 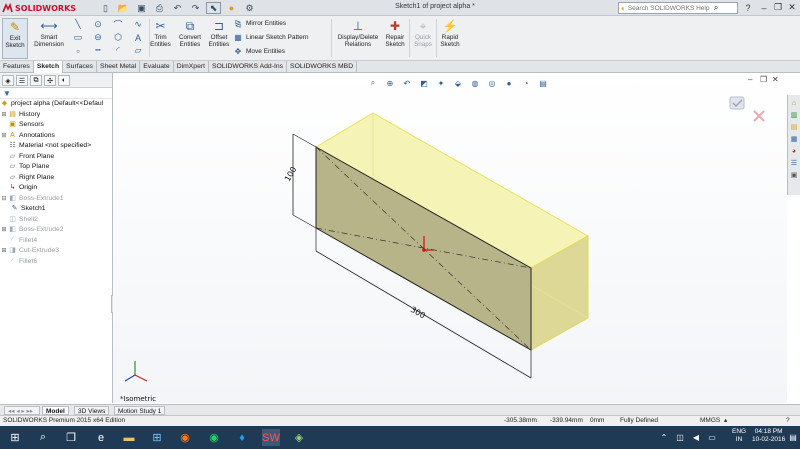 I want to click on repair-sketch-button: ✚ Repair Sketch, so click(x=395, y=33).